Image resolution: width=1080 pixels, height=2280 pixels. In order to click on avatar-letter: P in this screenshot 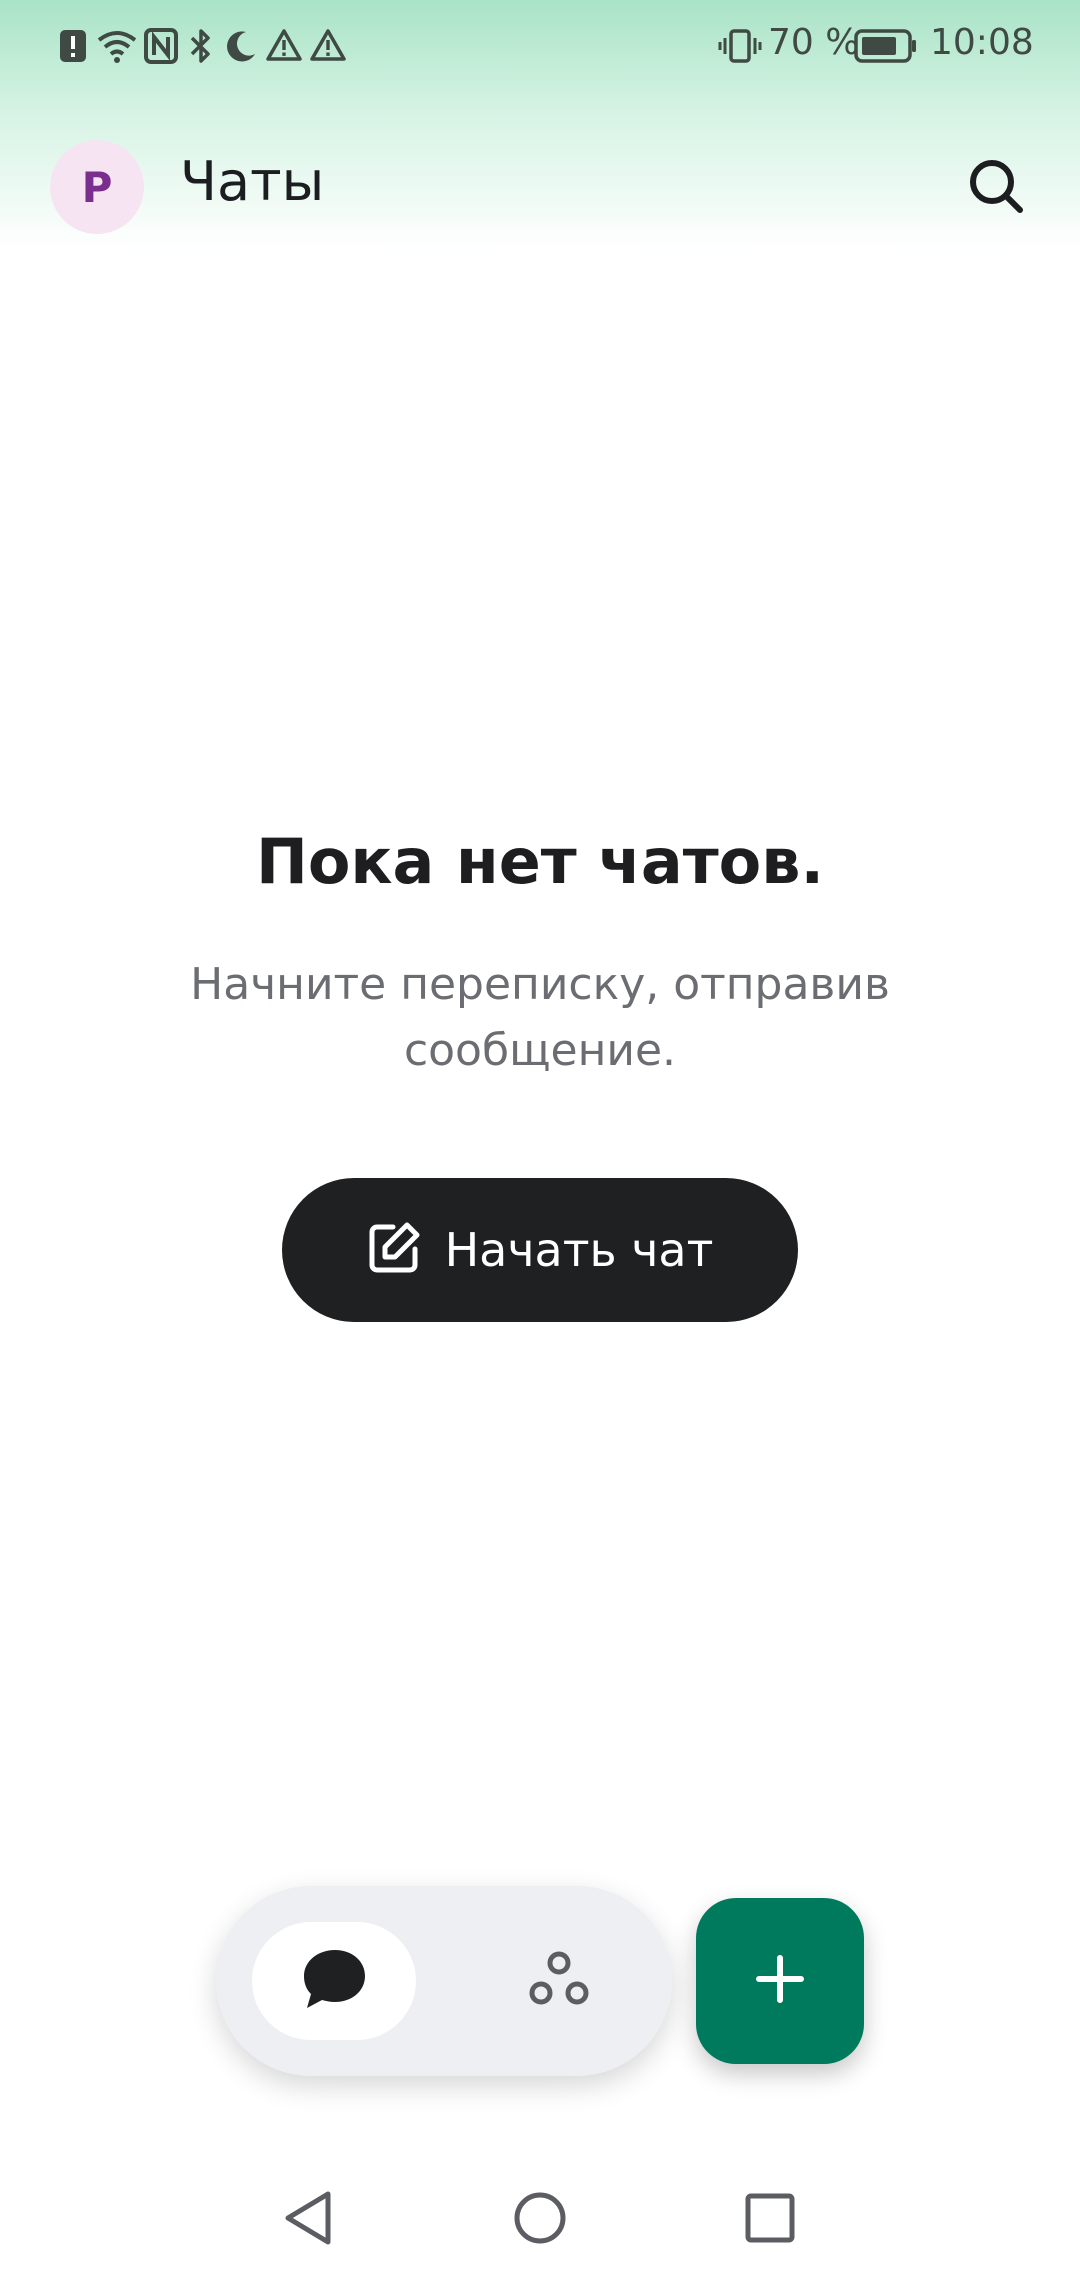, I will do `click(97, 187)`.